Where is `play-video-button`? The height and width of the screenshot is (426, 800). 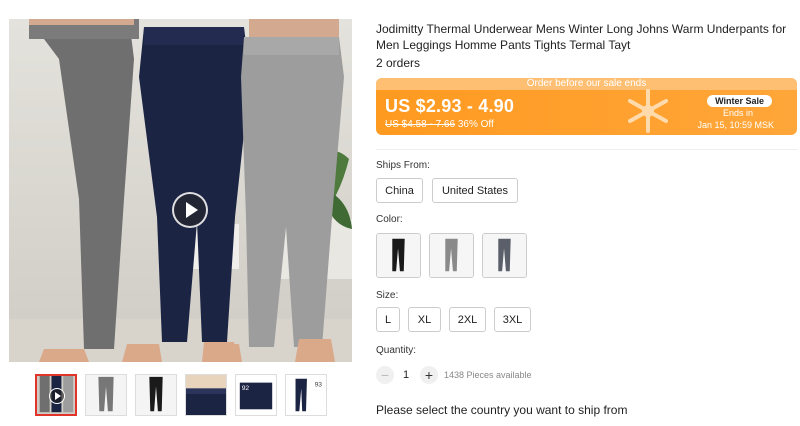 play-video-button is located at coordinates (190, 210).